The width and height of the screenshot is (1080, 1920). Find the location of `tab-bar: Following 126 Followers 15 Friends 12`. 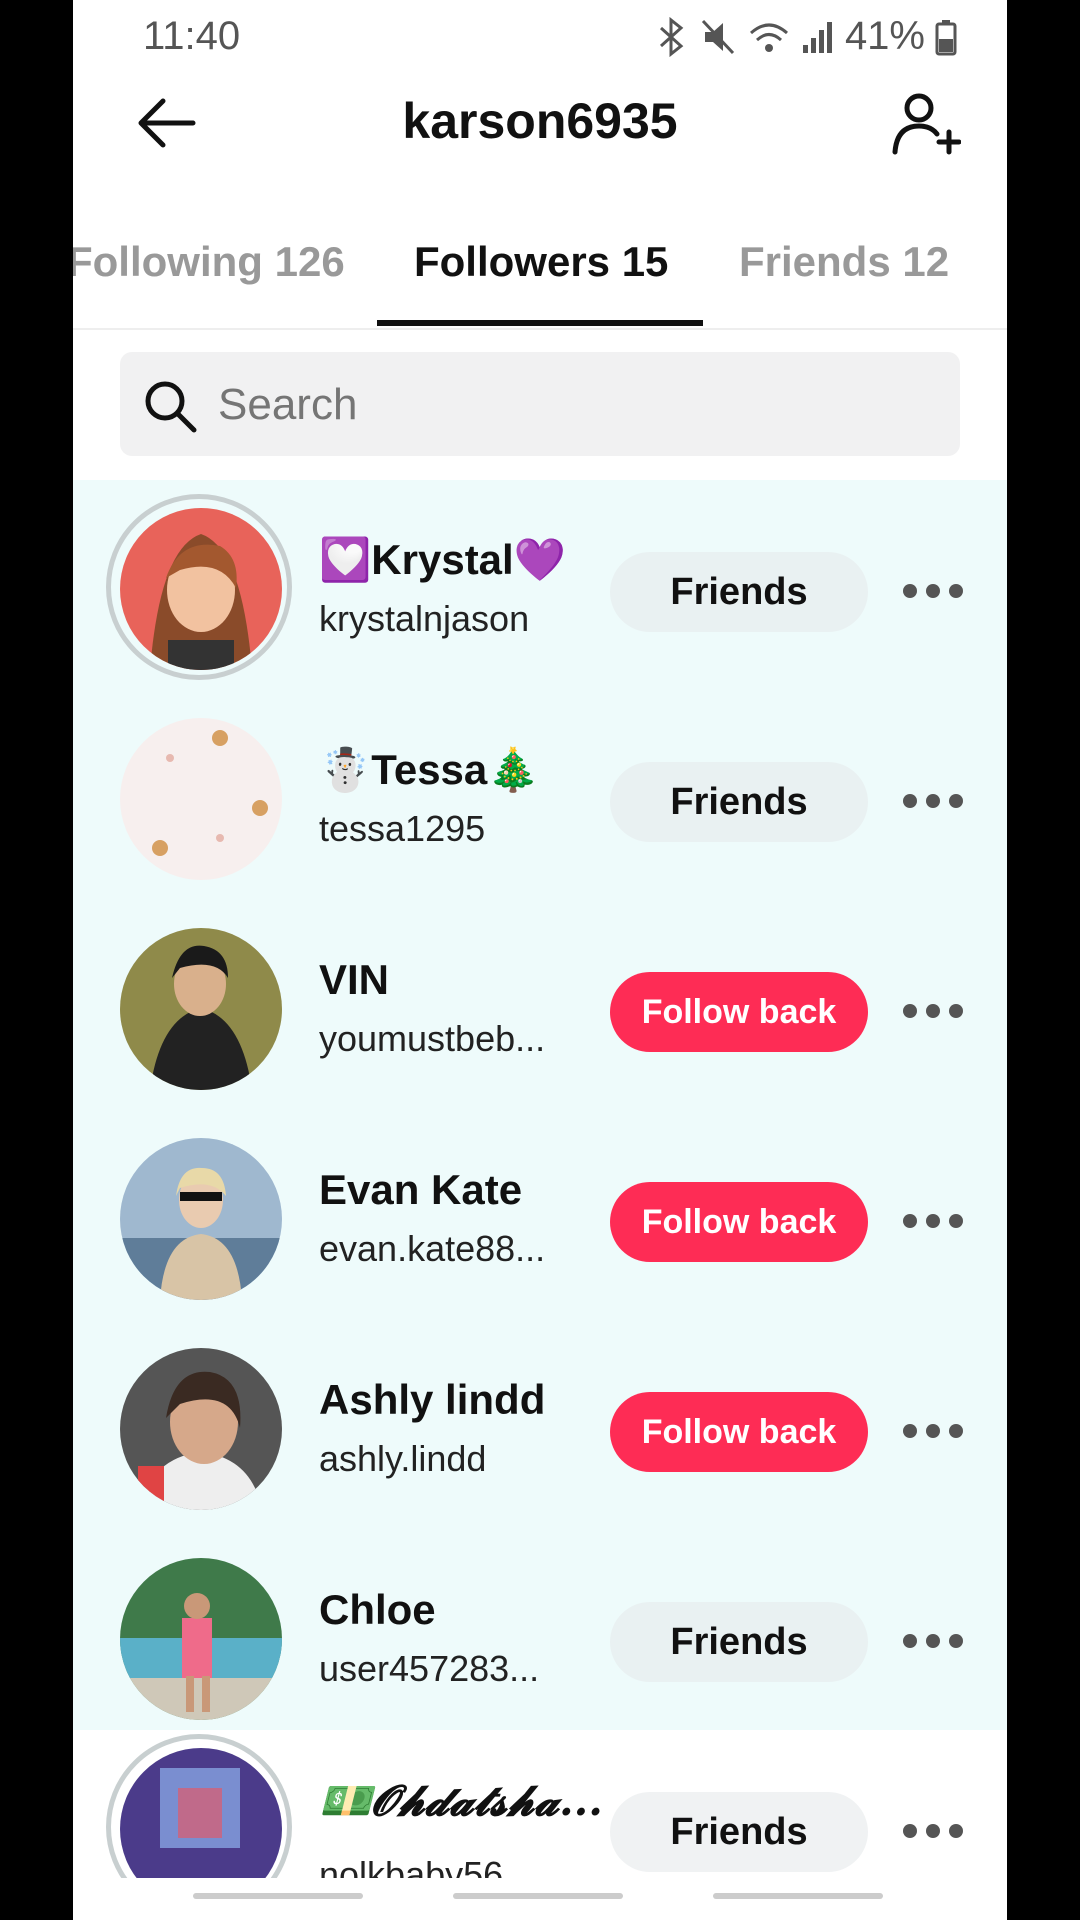

tab-bar: Following 126 Followers 15 Friends 12 is located at coordinates (540, 270).